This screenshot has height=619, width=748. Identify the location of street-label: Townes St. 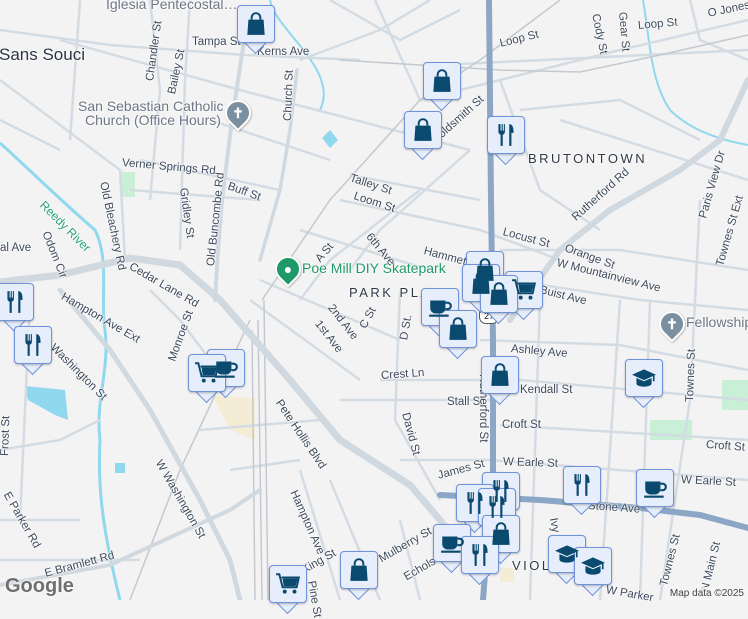
(691, 375).